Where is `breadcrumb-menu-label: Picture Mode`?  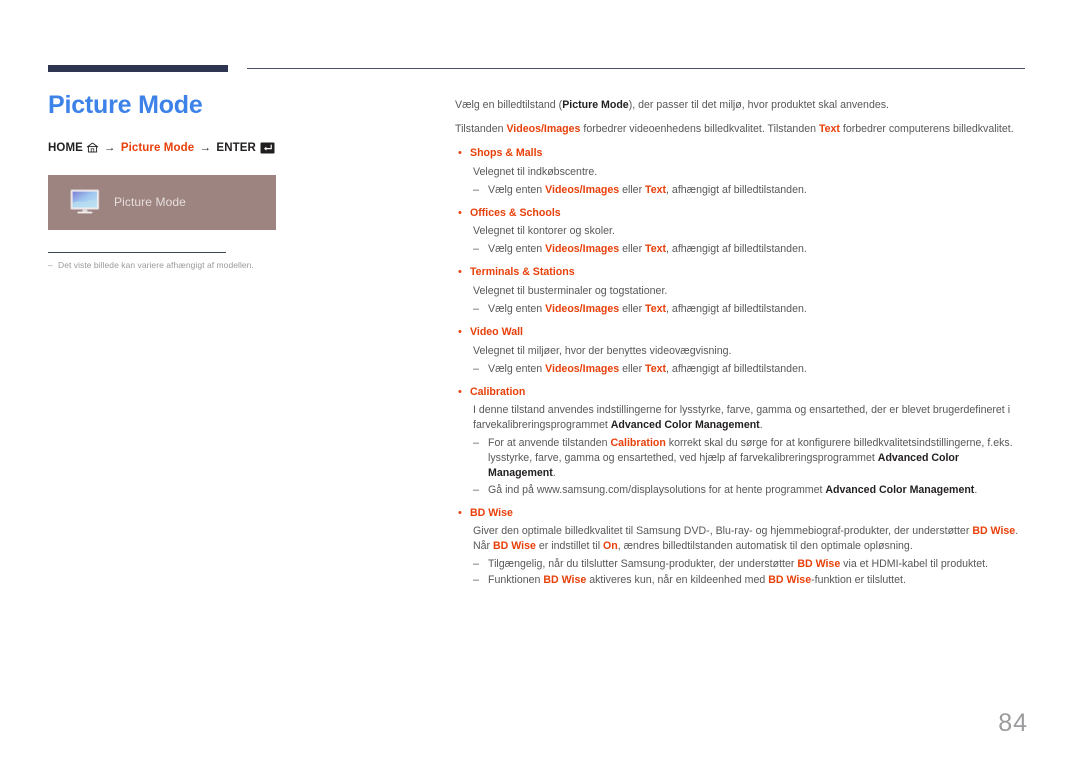 breadcrumb-menu-label: Picture Mode is located at coordinates (157, 148).